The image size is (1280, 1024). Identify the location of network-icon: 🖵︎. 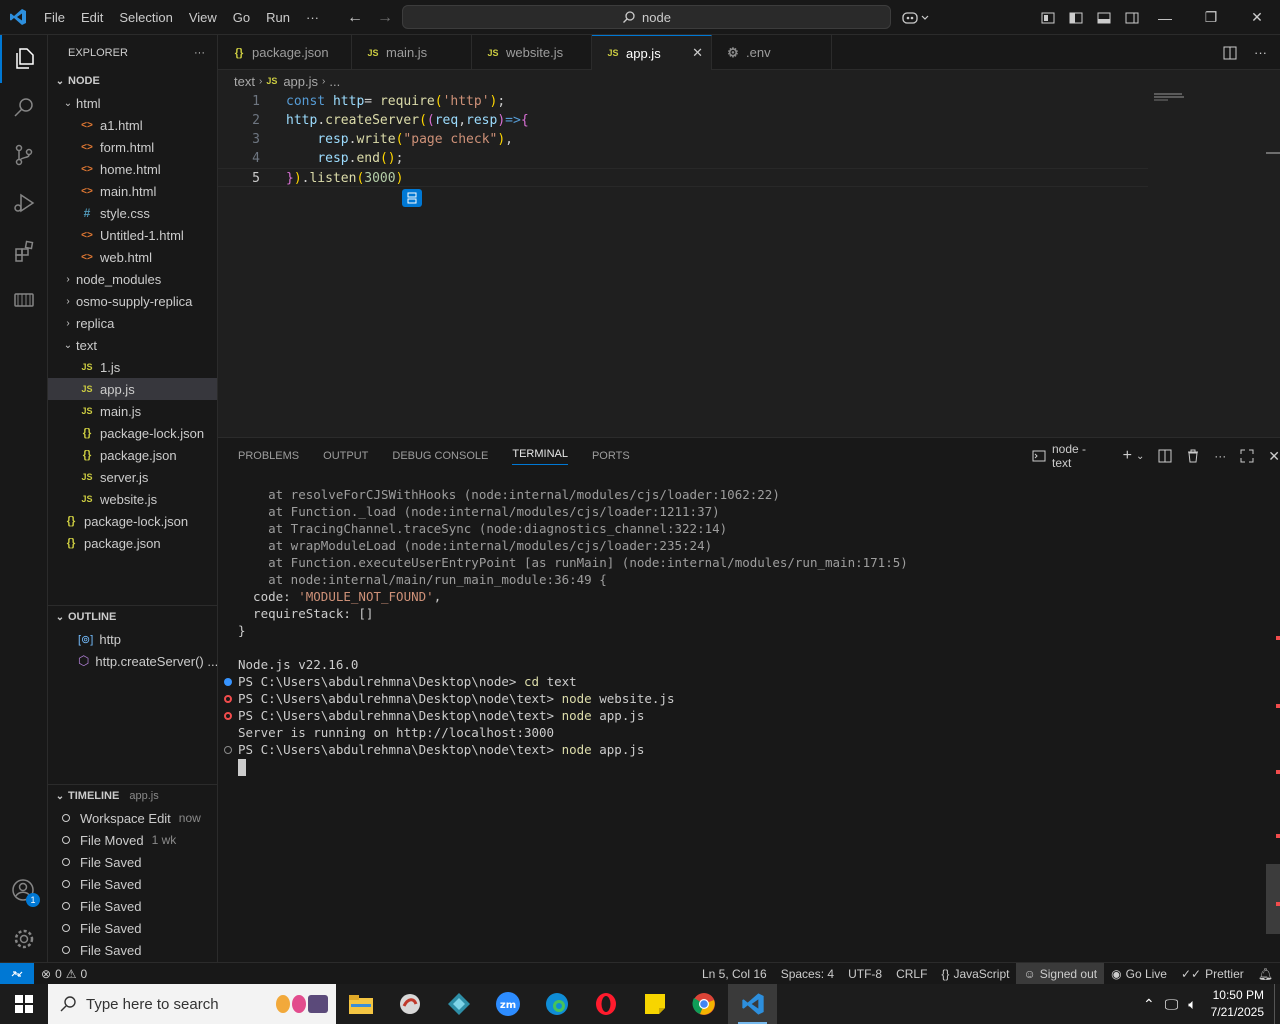
(1172, 1004).